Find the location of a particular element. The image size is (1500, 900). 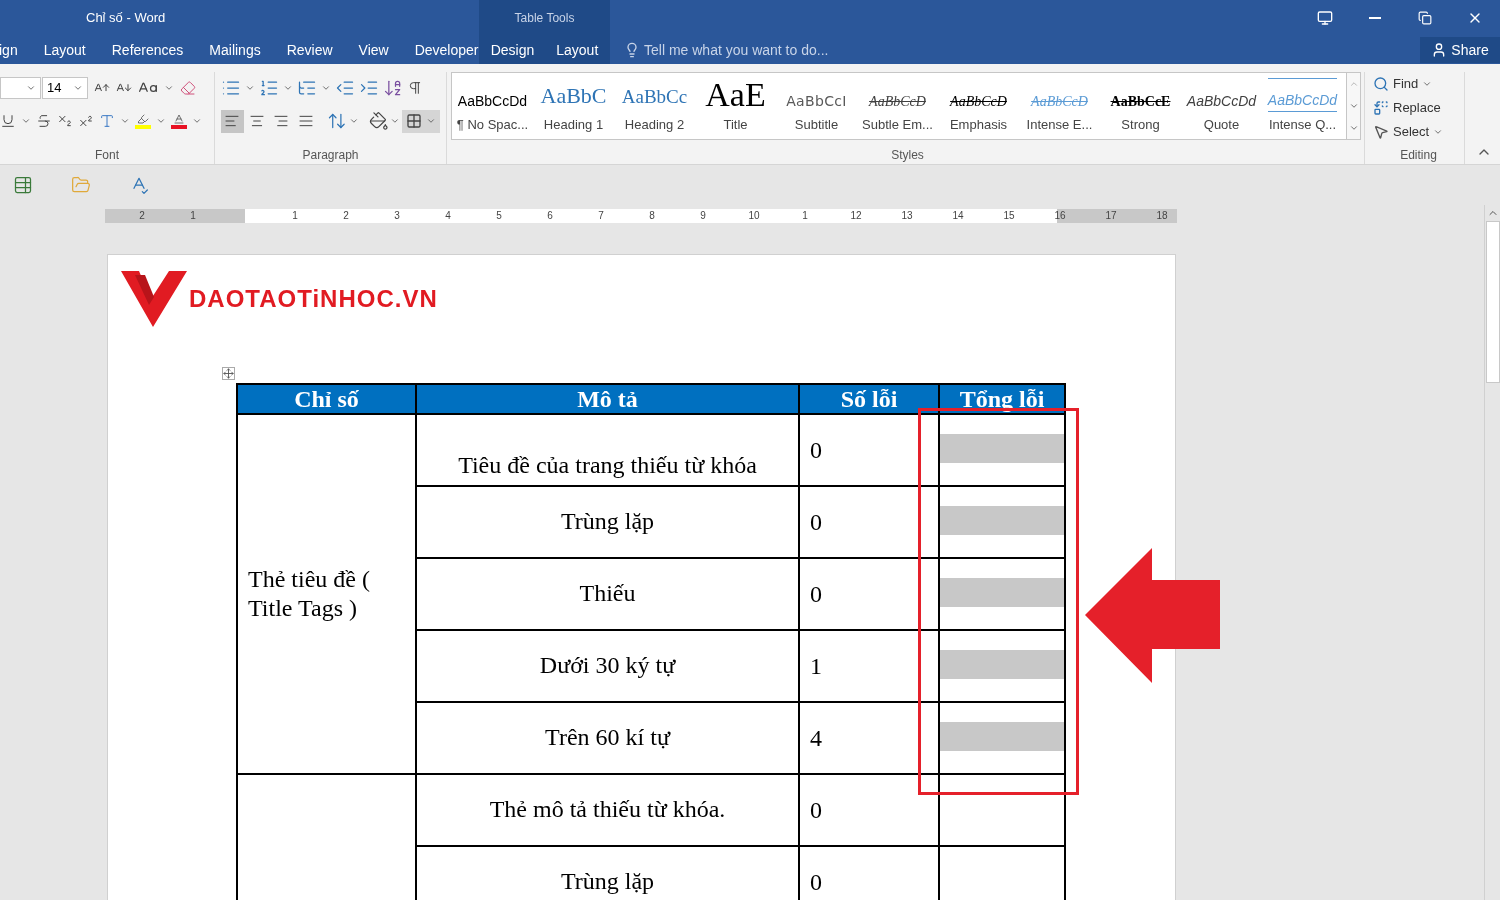

scroll-thumb is located at coordinates (1492, 302).